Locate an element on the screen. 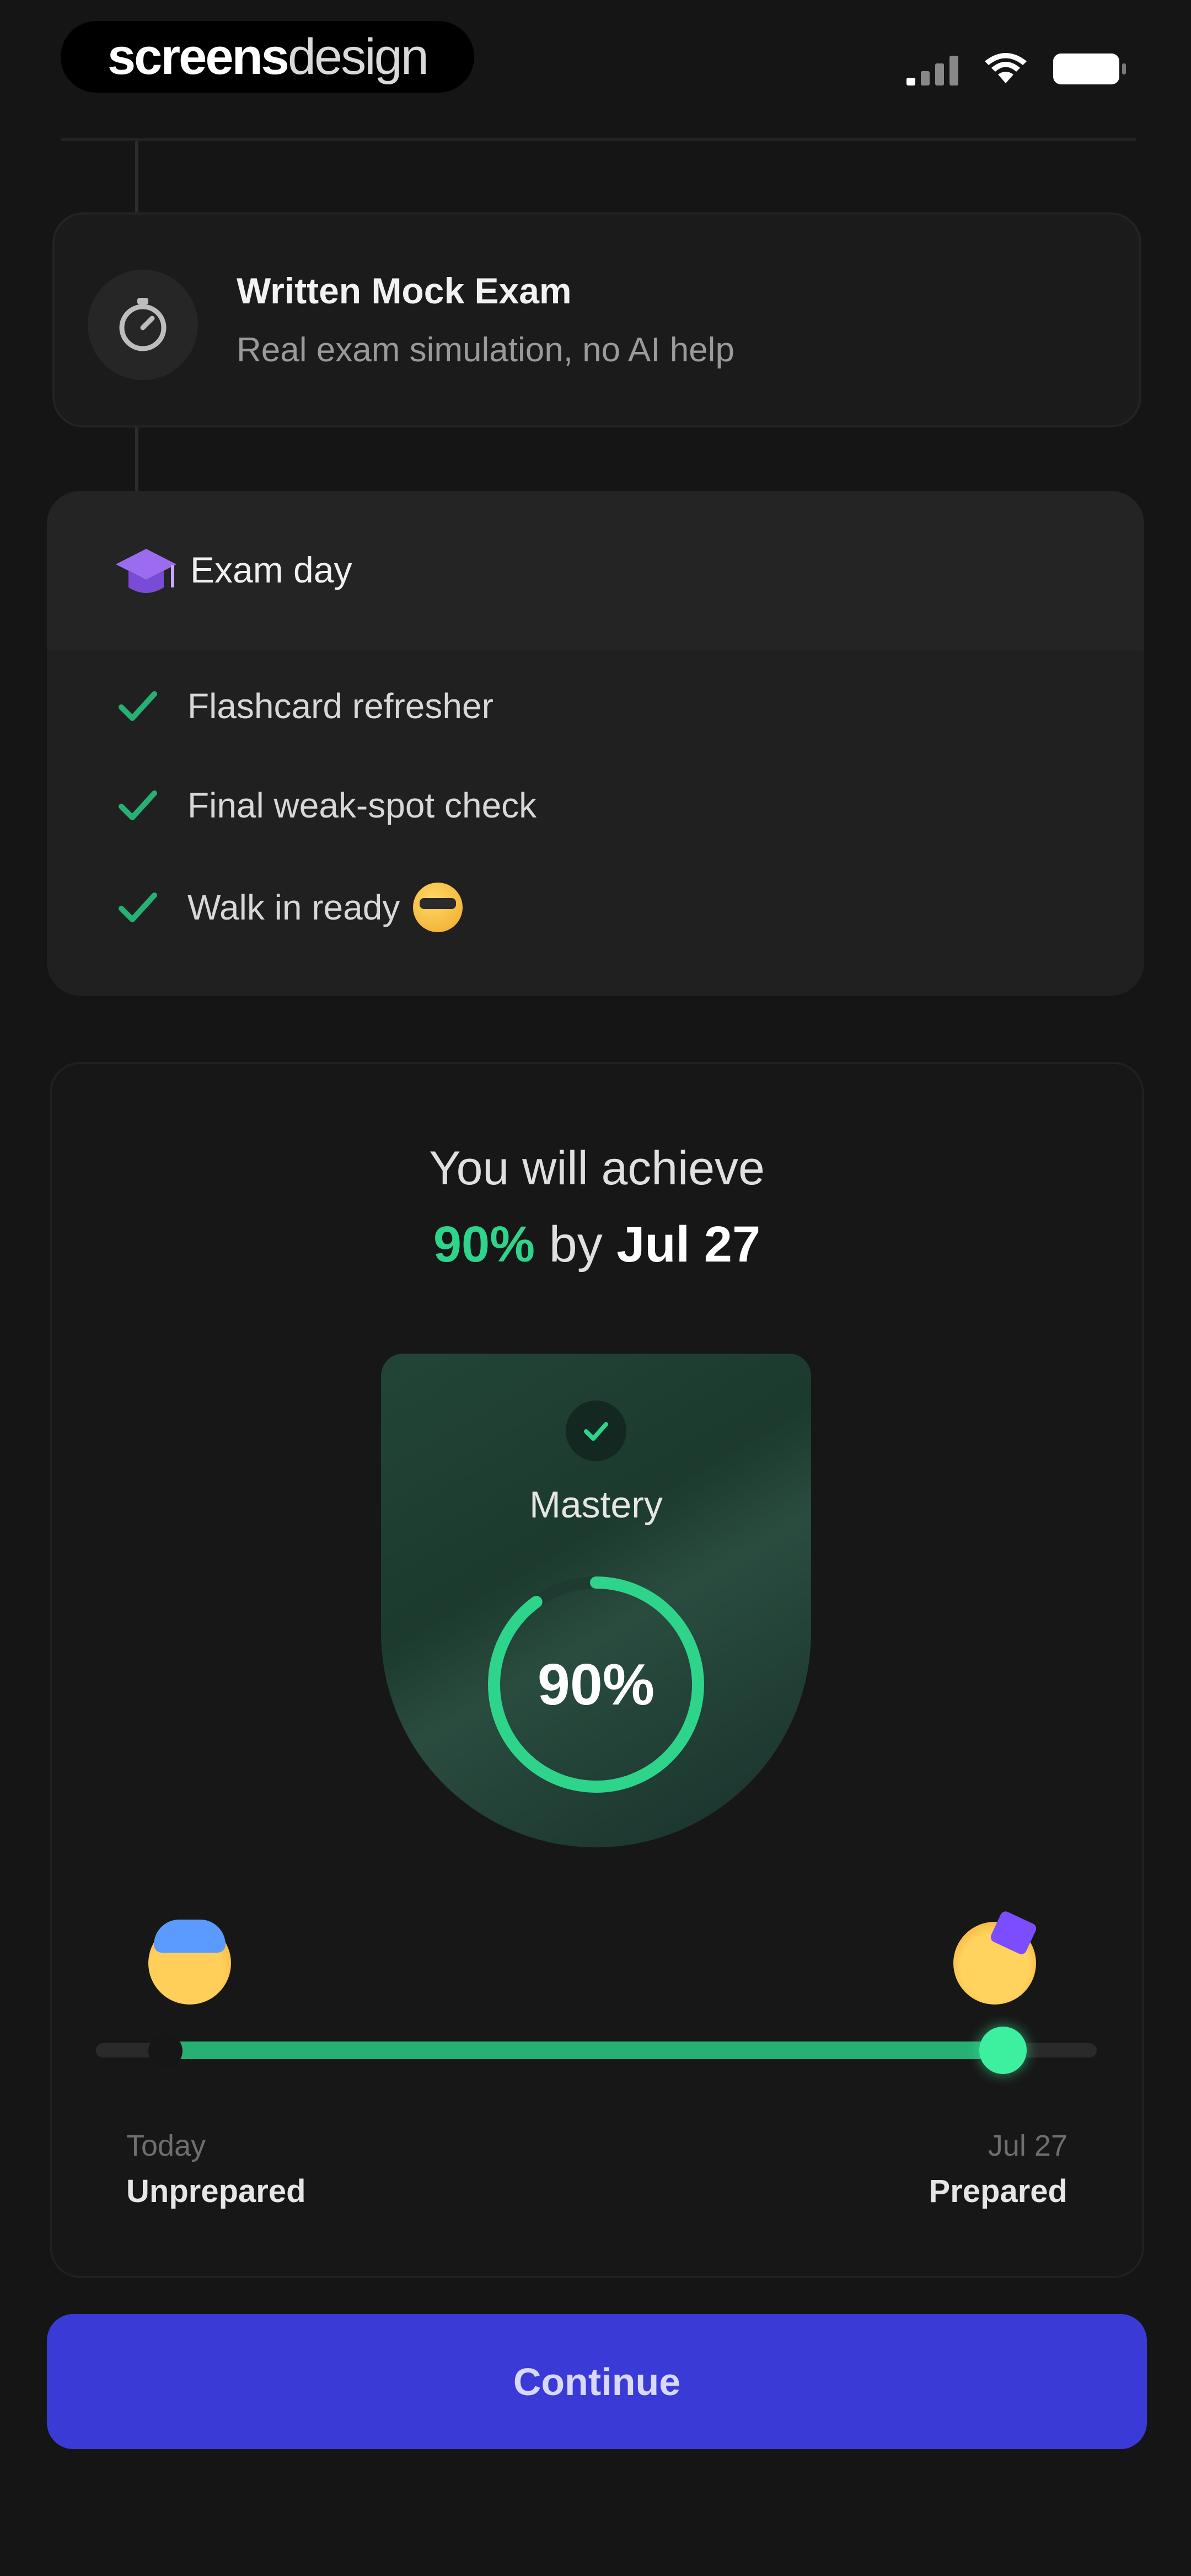  graduation-cap-icon is located at coordinates (146, 571).